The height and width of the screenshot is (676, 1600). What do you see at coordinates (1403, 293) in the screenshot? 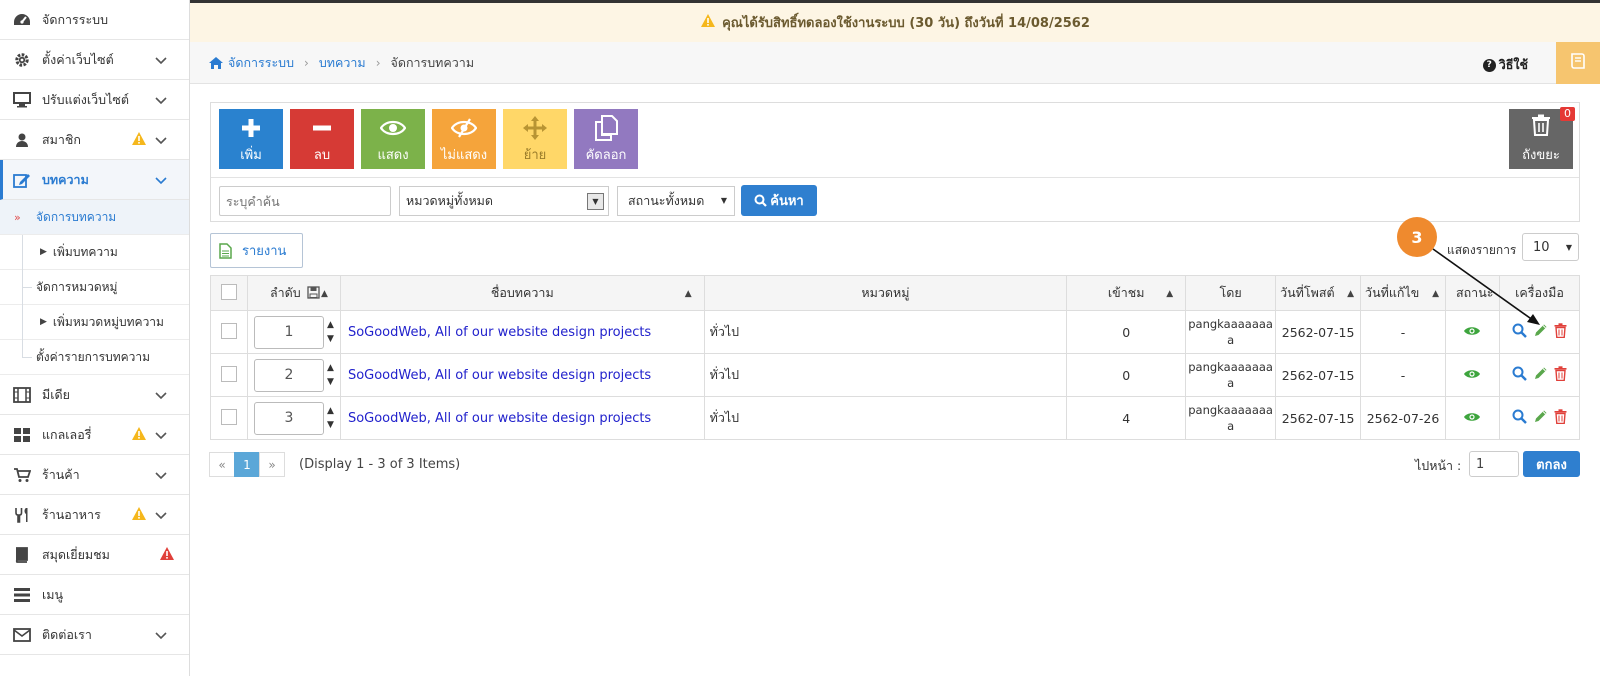
I see `column-header-edited: วันที่แก้ไข ▲` at bounding box center [1403, 293].